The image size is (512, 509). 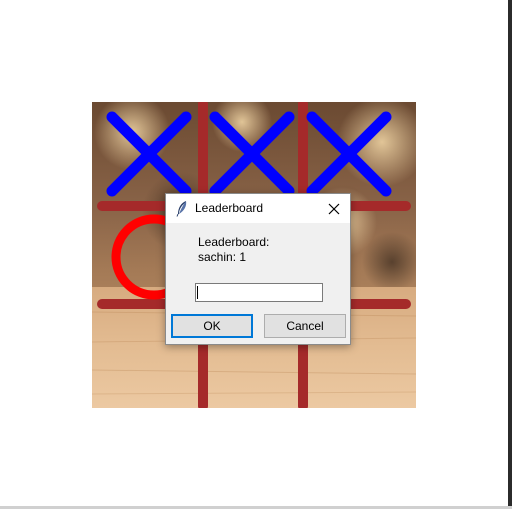 What do you see at coordinates (510, 254) in the screenshot?
I see `window-edge` at bounding box center [510, 254].